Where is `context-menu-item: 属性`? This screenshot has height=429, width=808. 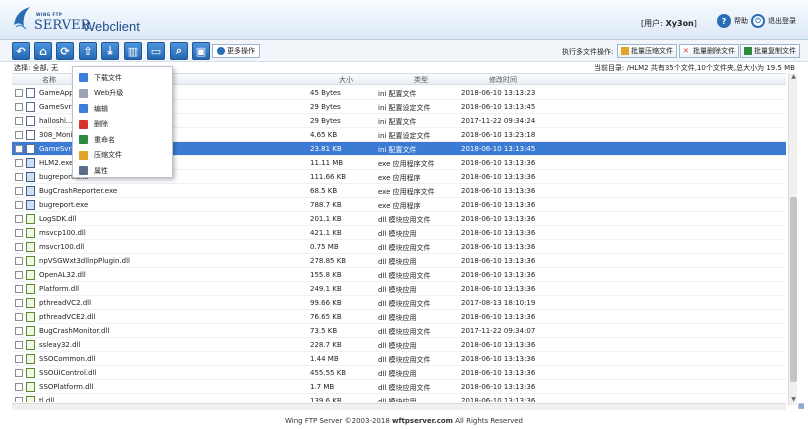 context-menu-item: 属性 is located at coordinates (122, 170).